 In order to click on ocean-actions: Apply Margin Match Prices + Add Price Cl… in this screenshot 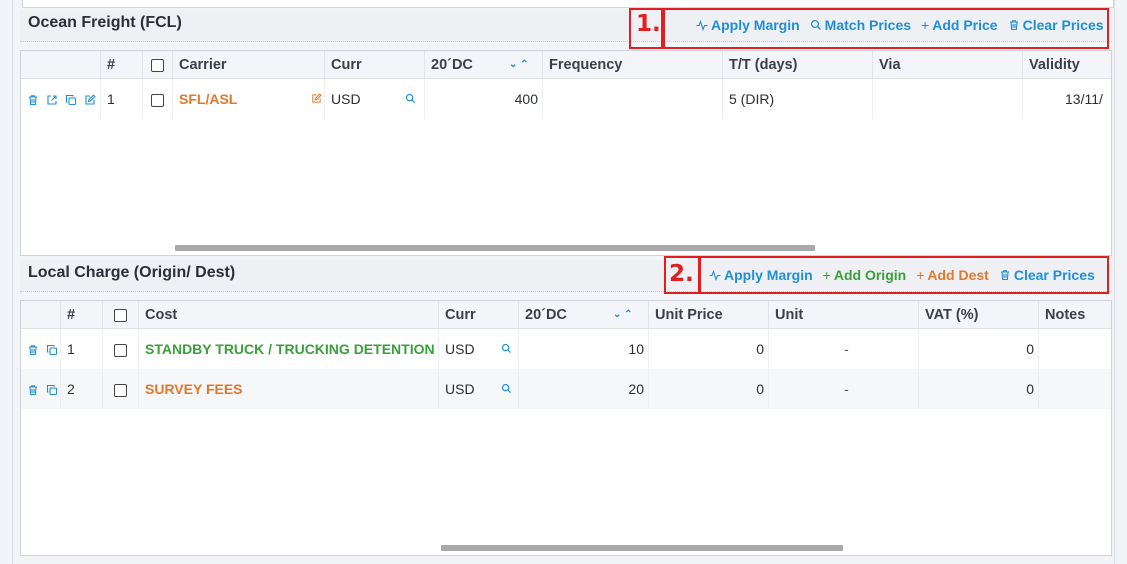, I will do `click(900, 25)`.